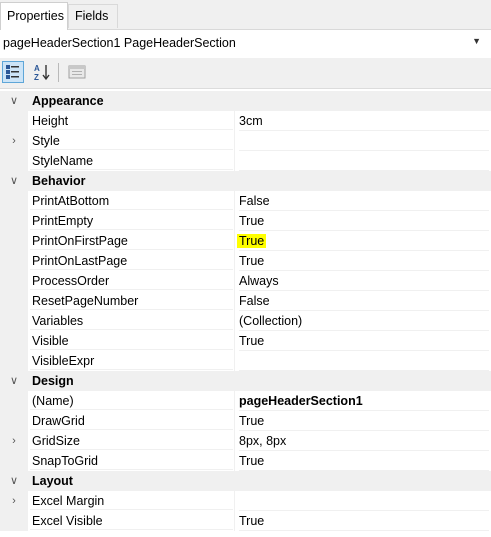 The height and width of the screenshot is (537, 491). Describe the element at coordinates (53, 381) in the screenshot. I see `category-label: Design` at that location.